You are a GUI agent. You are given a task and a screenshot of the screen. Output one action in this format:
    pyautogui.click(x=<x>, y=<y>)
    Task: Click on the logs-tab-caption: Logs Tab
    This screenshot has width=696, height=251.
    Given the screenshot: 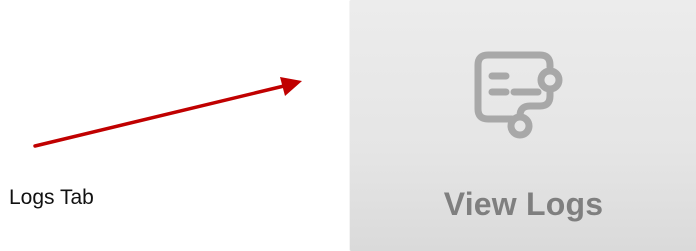 What is the action you would take?
    pyautogui.click(x=51, y=197)
    